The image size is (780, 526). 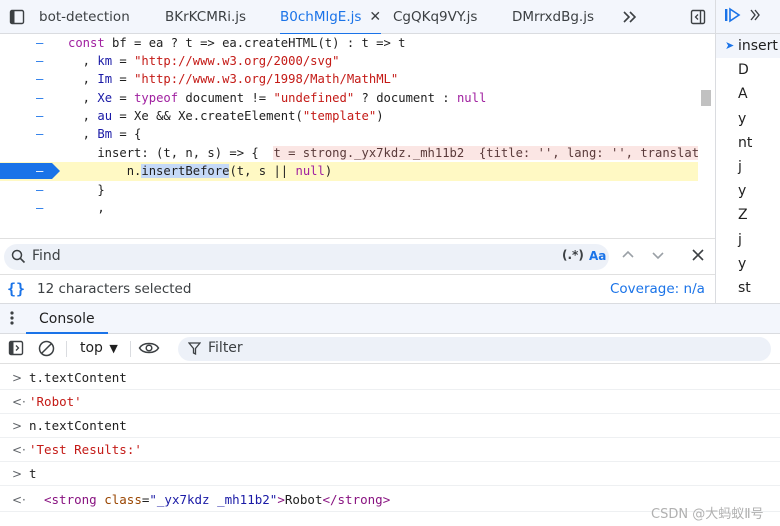 I want to click on tab-label: CgQKq9VY.js, so click(x=435, y=16).